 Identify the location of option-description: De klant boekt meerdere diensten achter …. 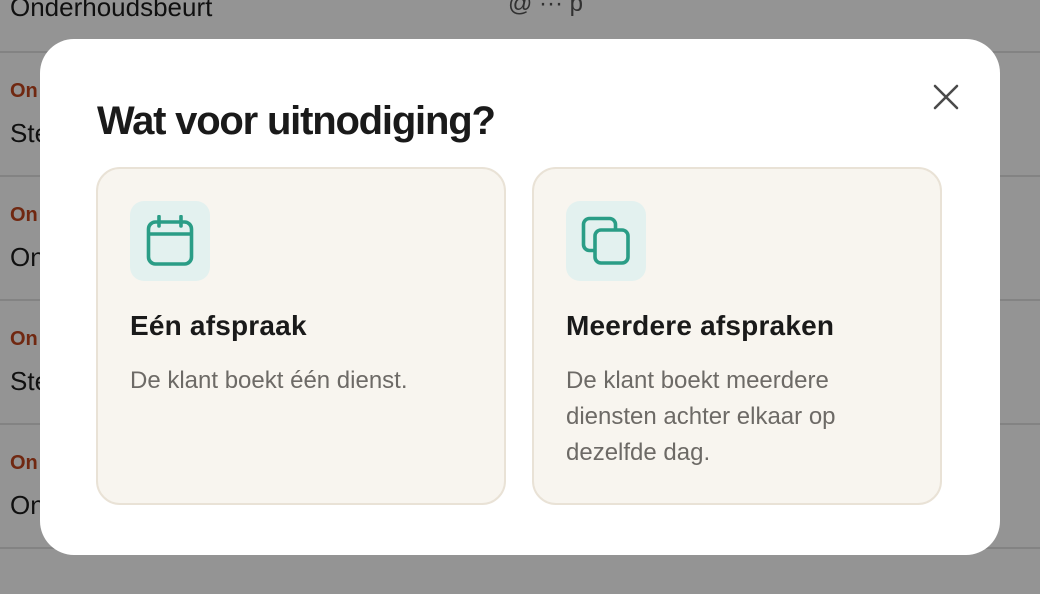
(701, 416).